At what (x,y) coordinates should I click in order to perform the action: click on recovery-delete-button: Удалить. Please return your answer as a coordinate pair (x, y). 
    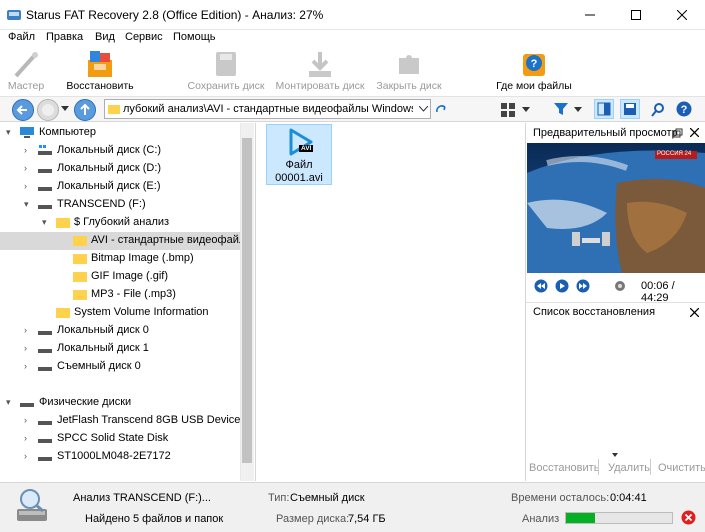
    Looking at the image, I should click on (629, 468).